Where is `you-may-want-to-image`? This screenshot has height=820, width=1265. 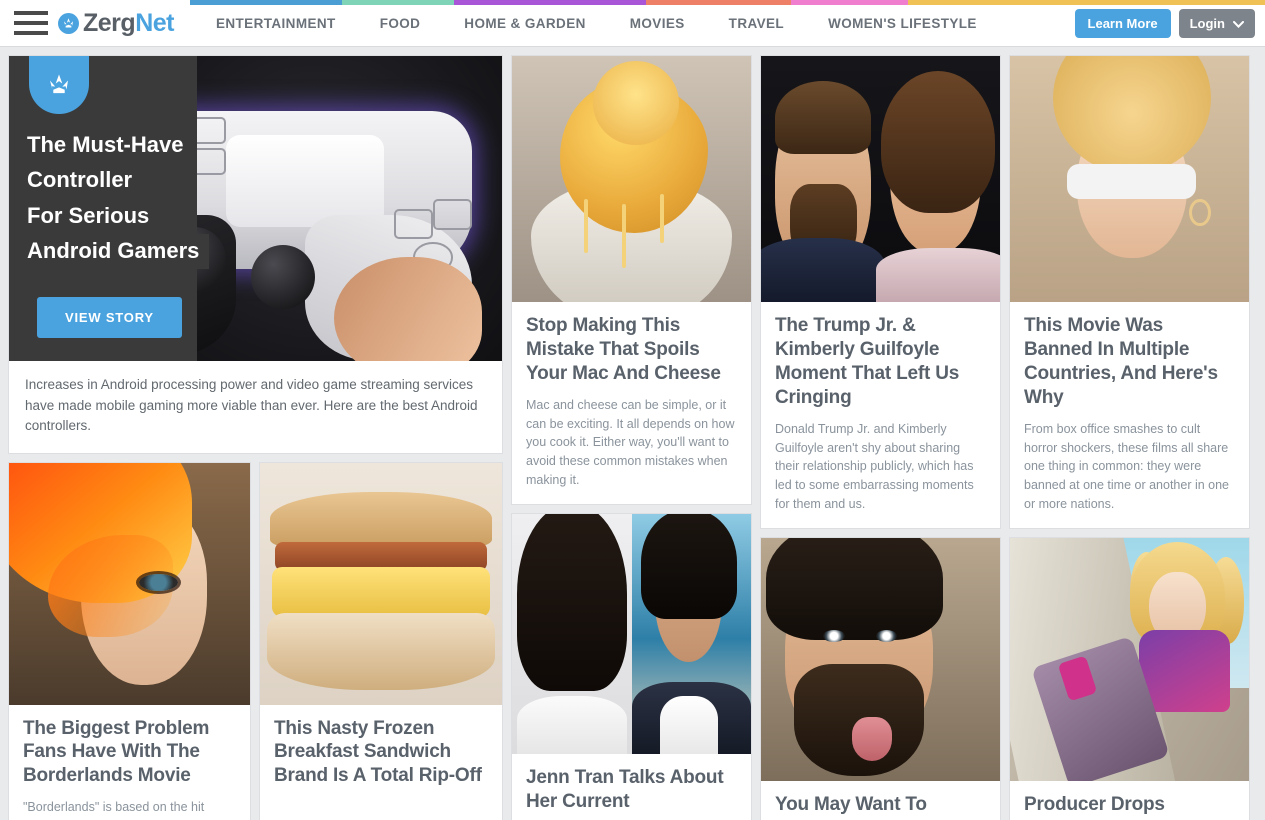 you-may-want-to-image is located at coordinates (880, 659).